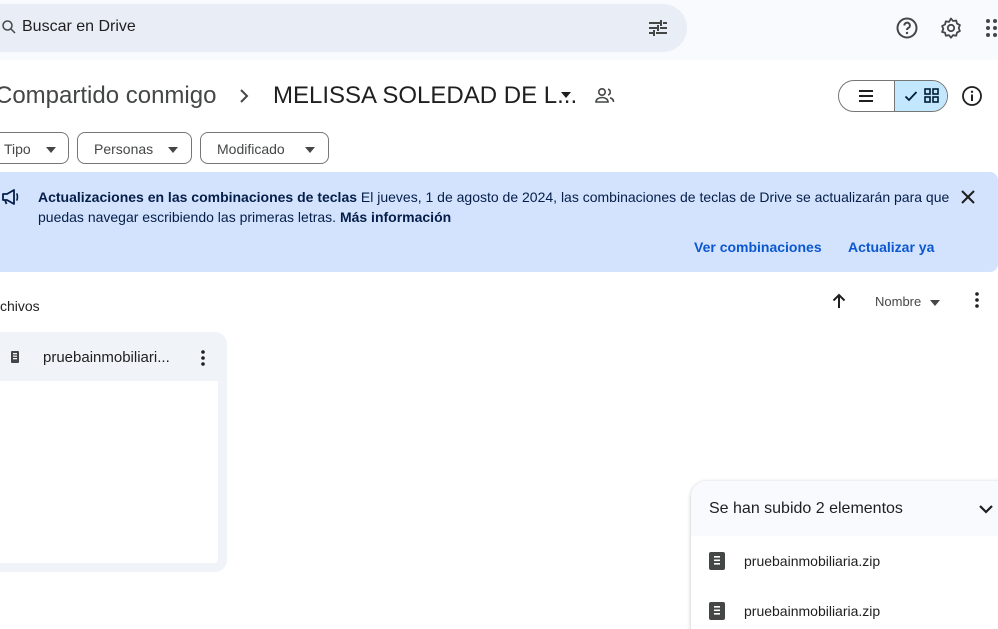 The image size is (998, 629). What do you see at coordinates (951, 28) in the screenshot?
I see `settings-icon` at bounding box center [951, 28].